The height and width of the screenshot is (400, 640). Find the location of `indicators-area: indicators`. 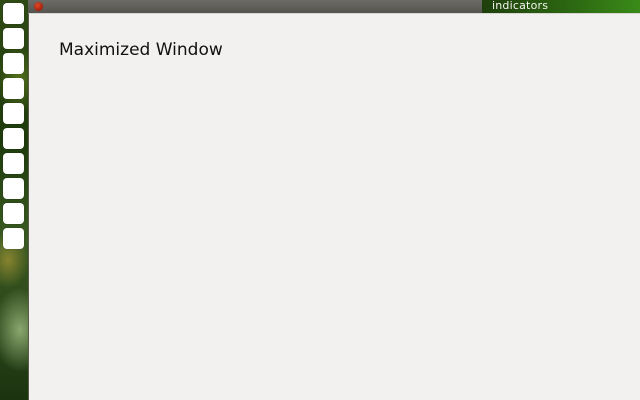

indicators-area: indicators is located at coordinates (561, 6).